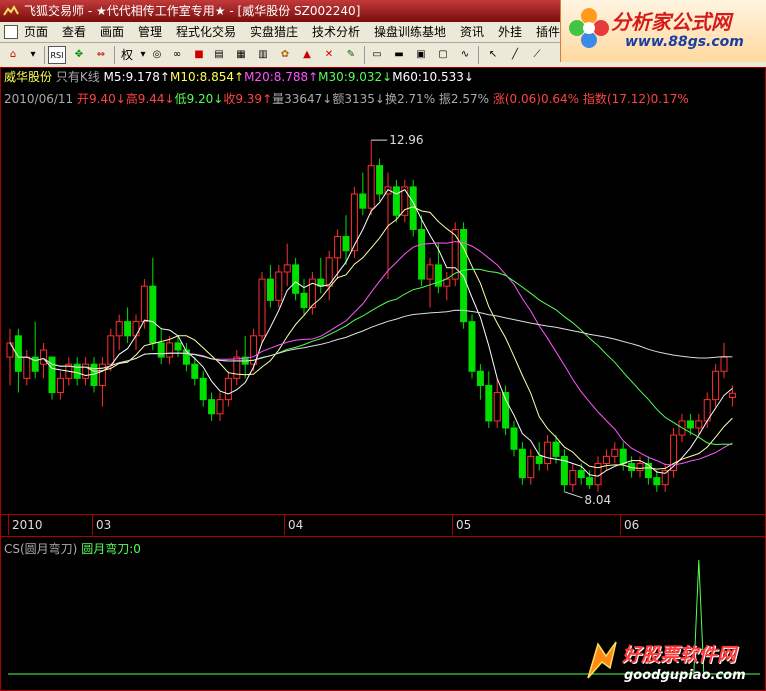 This screenshot has width=766, height=691. Describe the element at coordinates (383, 525) in the screenshot. I see `time-axis: 2010 03 04 05 06` at that location.